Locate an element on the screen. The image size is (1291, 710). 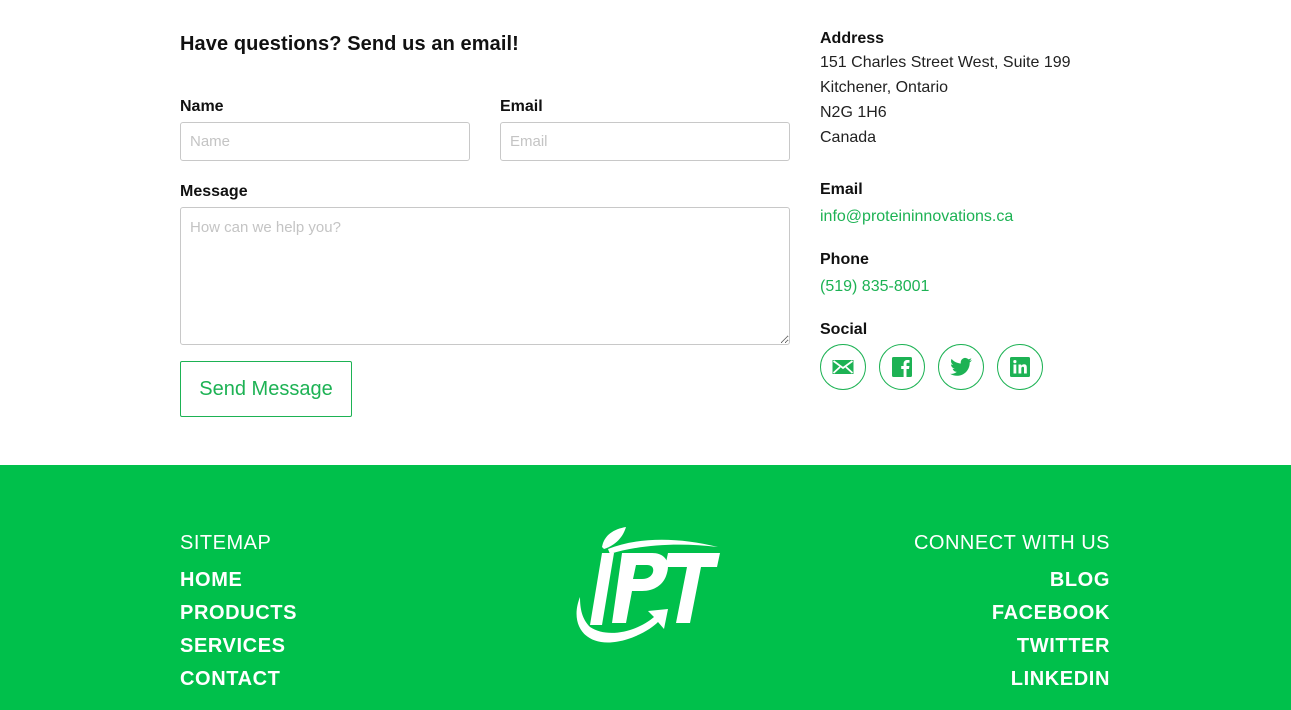
email-label: Email is located at coordinates (521, 106).